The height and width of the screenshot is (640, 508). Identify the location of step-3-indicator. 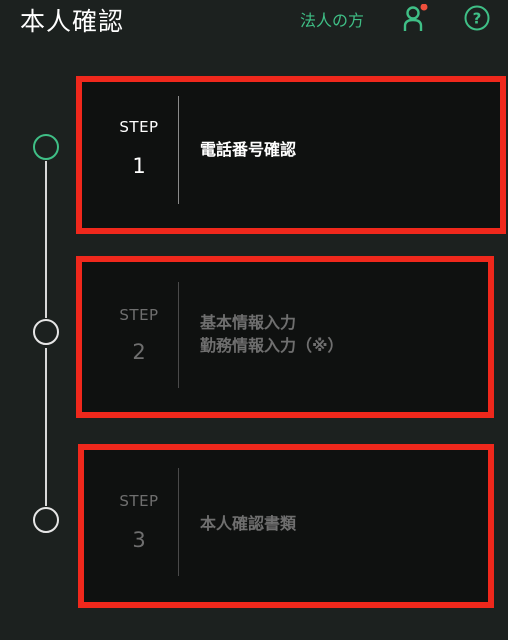
(46, 520).